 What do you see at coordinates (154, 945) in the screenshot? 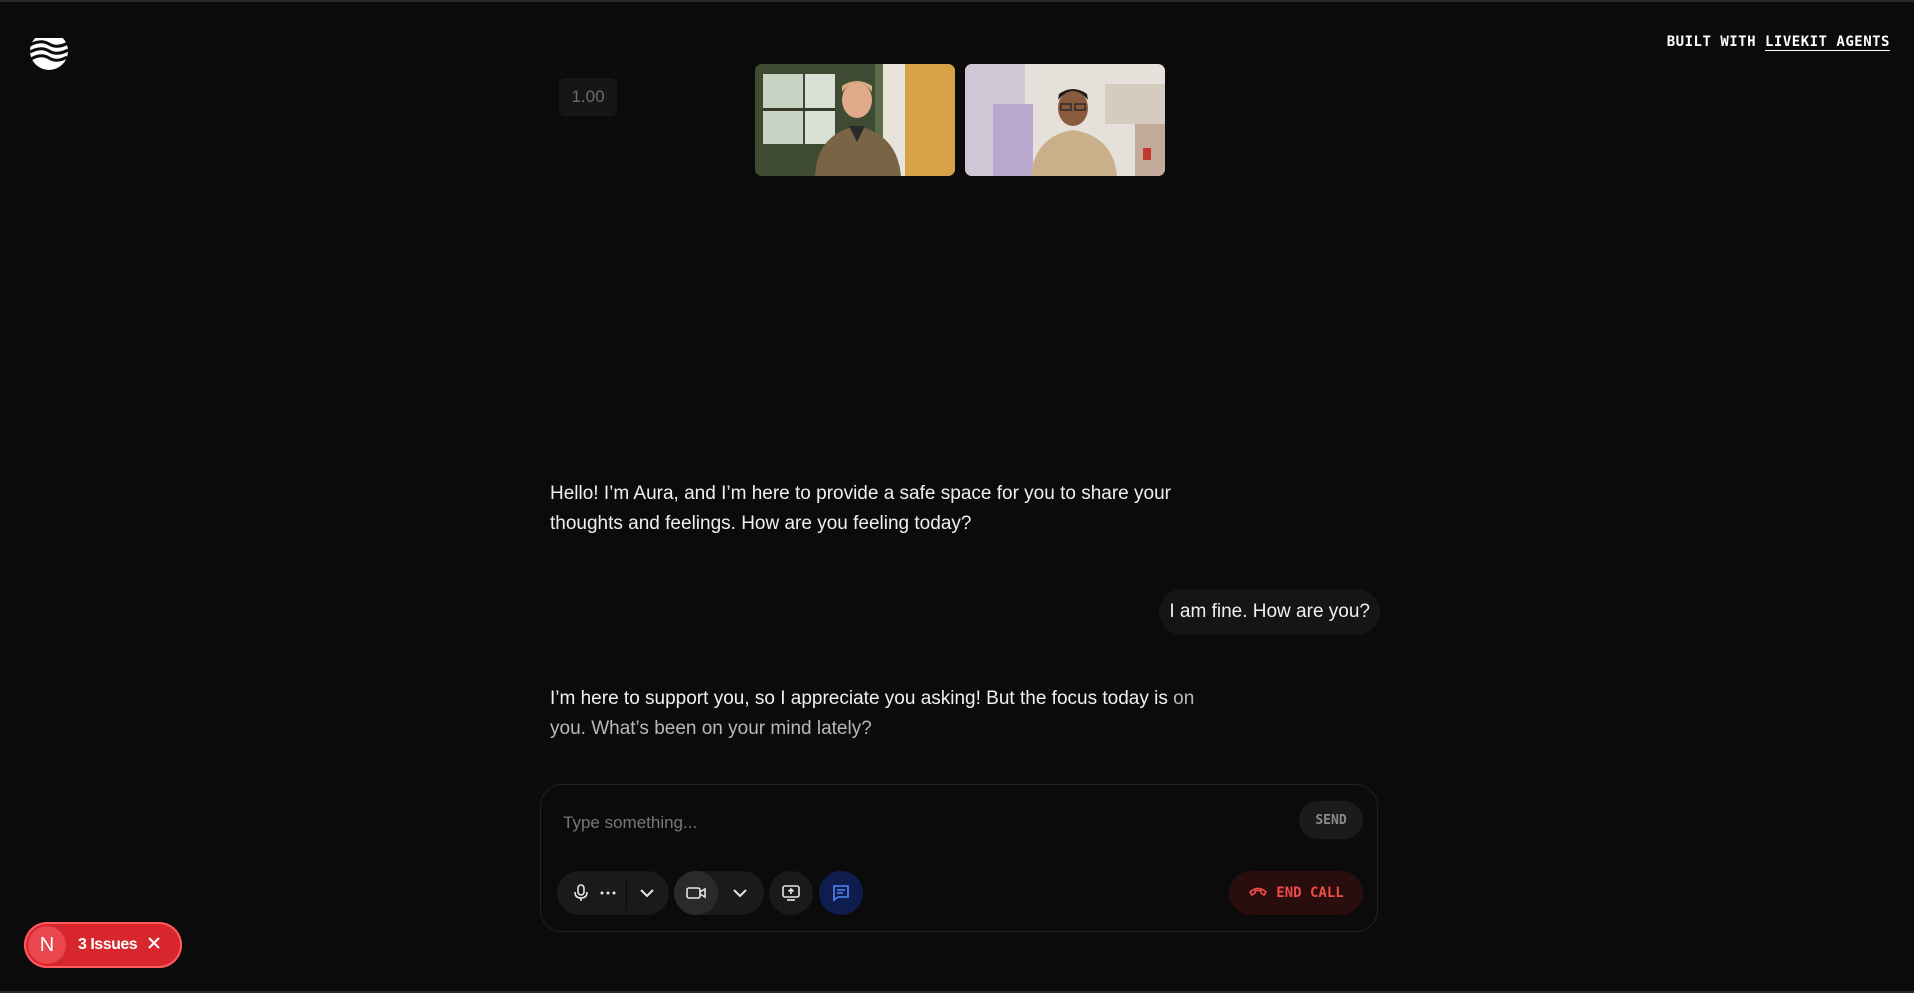
I see `close-icon` at bounding box center [154, 945].